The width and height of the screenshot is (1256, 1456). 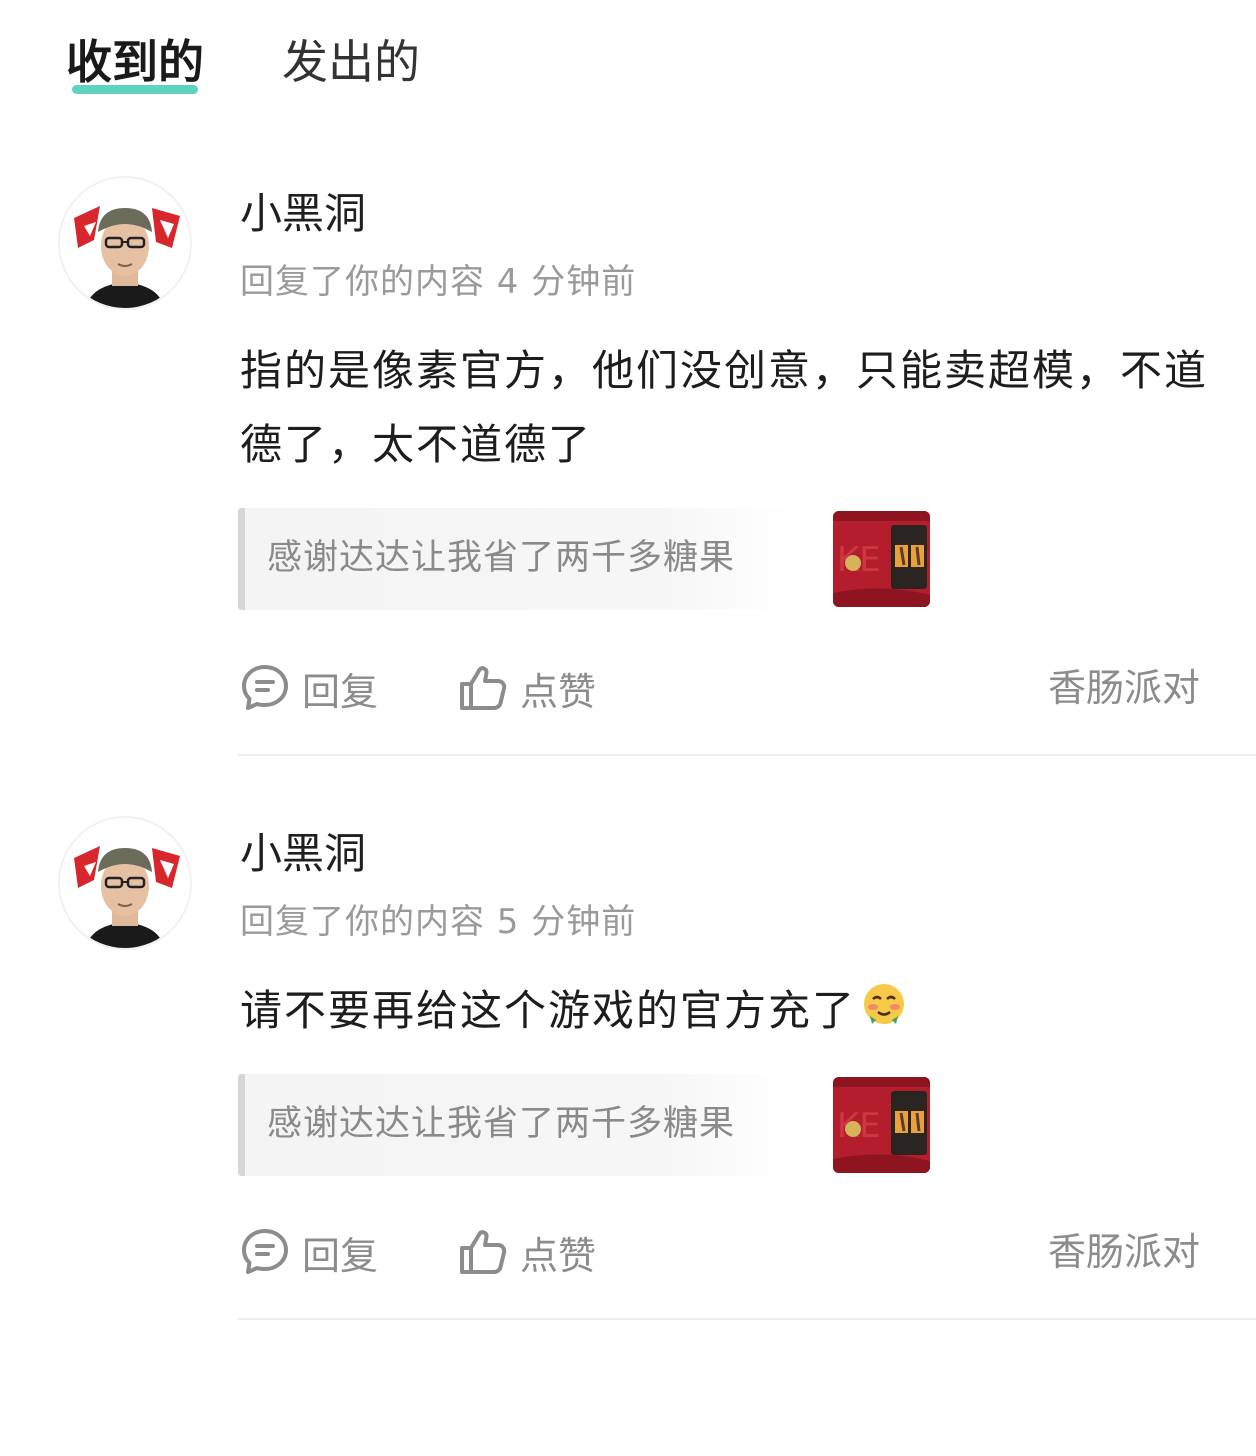 I want to click on comment-text: 请不要再给这个游戏的官方充了, so click(x=548, y=1010).